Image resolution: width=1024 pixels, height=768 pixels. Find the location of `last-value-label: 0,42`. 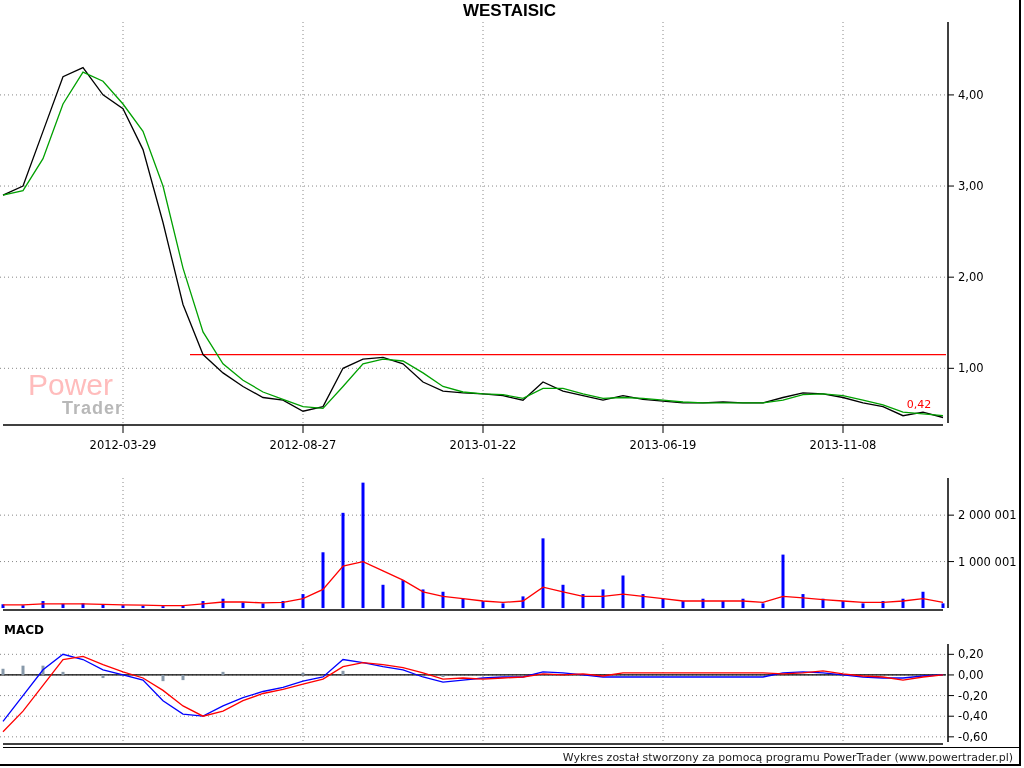

last-value-label: 0,42 is located at coordinates (919, 405).